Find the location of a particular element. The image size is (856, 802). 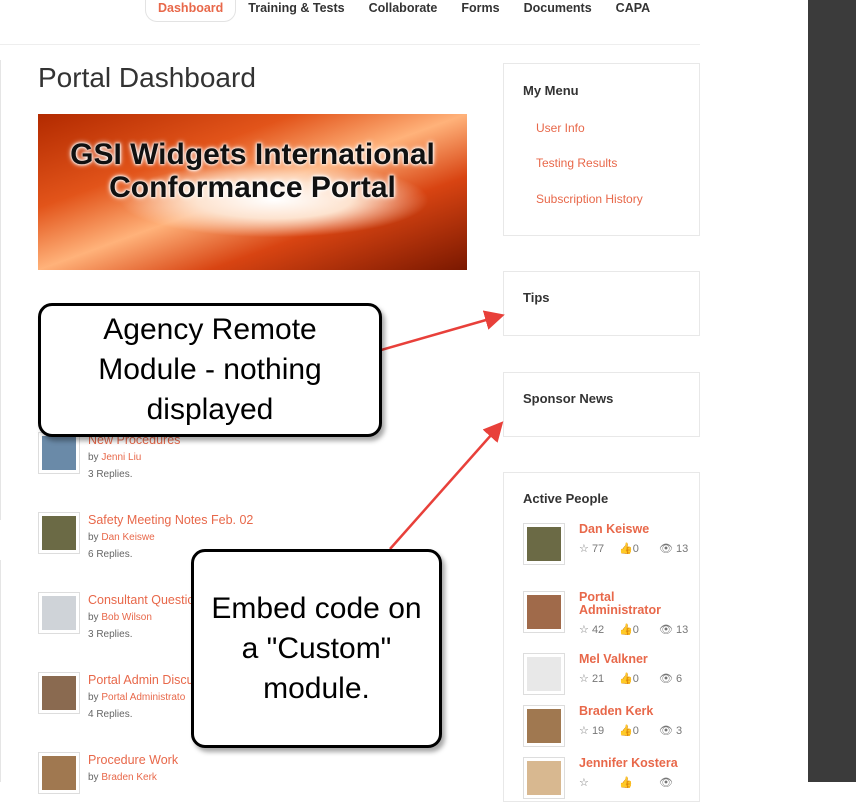

callout-embed: Embed code on a "Custom" module. is located at coordinates (316, 648).